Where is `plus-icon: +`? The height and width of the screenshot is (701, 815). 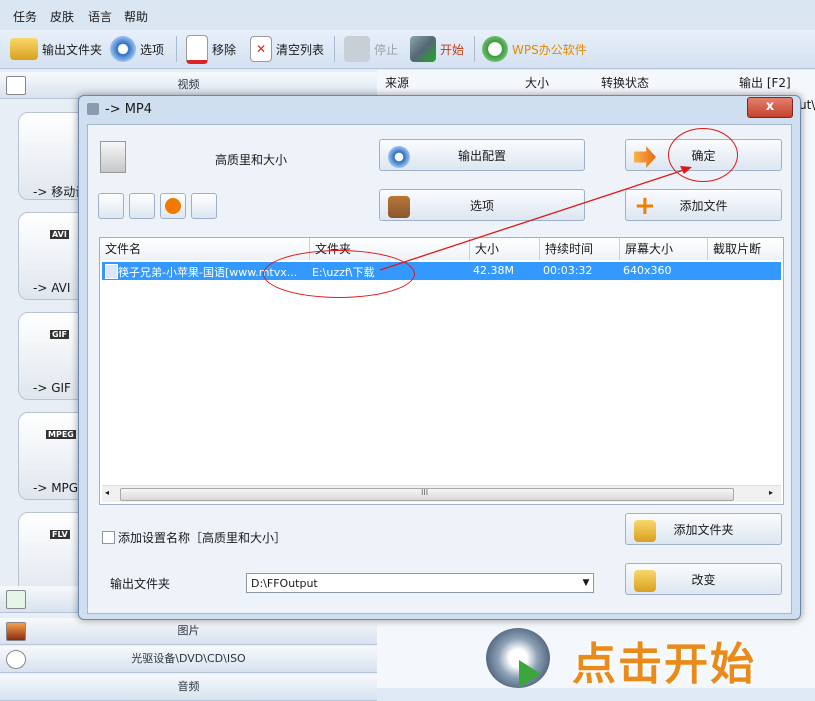 plus-icon: + is located at coordinates (645, 206).